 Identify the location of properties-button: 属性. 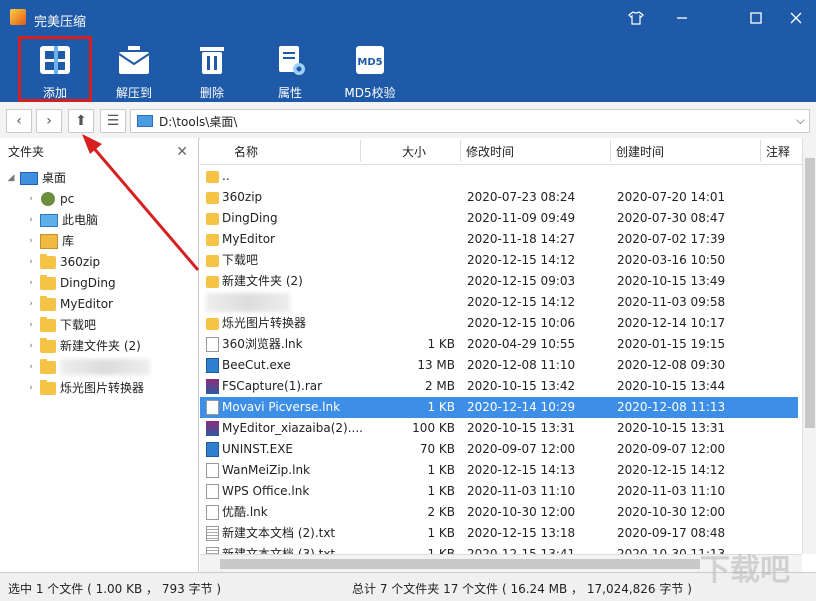
(290, 69).